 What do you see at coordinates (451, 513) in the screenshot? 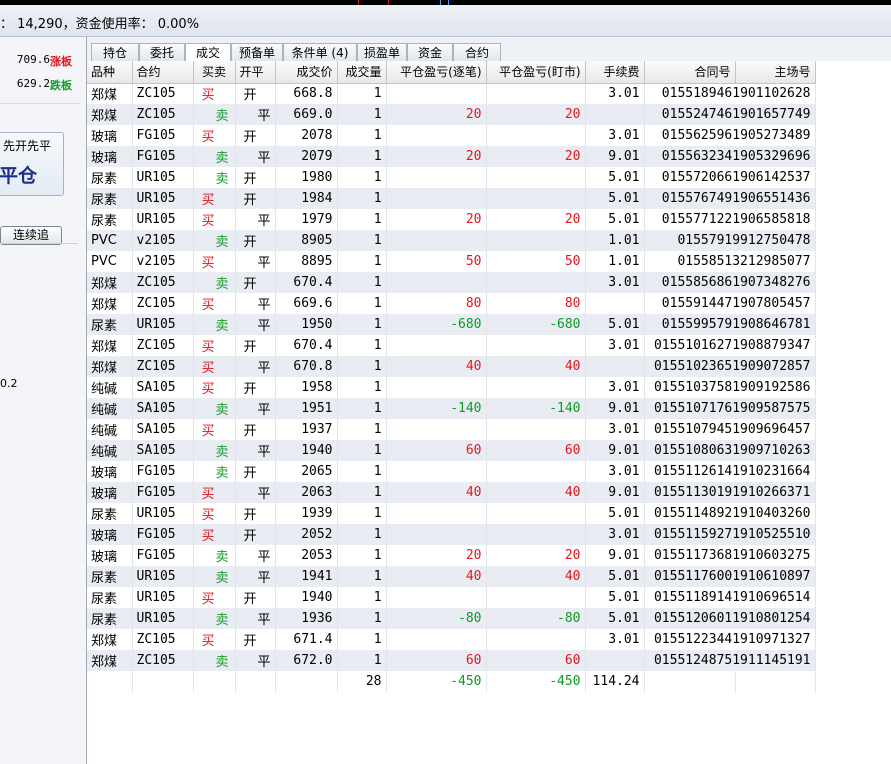
I see `table-row: 尿素 UR105 买开 1939 1 5.01 01551148921910403260` at bounding box center [451, 513].